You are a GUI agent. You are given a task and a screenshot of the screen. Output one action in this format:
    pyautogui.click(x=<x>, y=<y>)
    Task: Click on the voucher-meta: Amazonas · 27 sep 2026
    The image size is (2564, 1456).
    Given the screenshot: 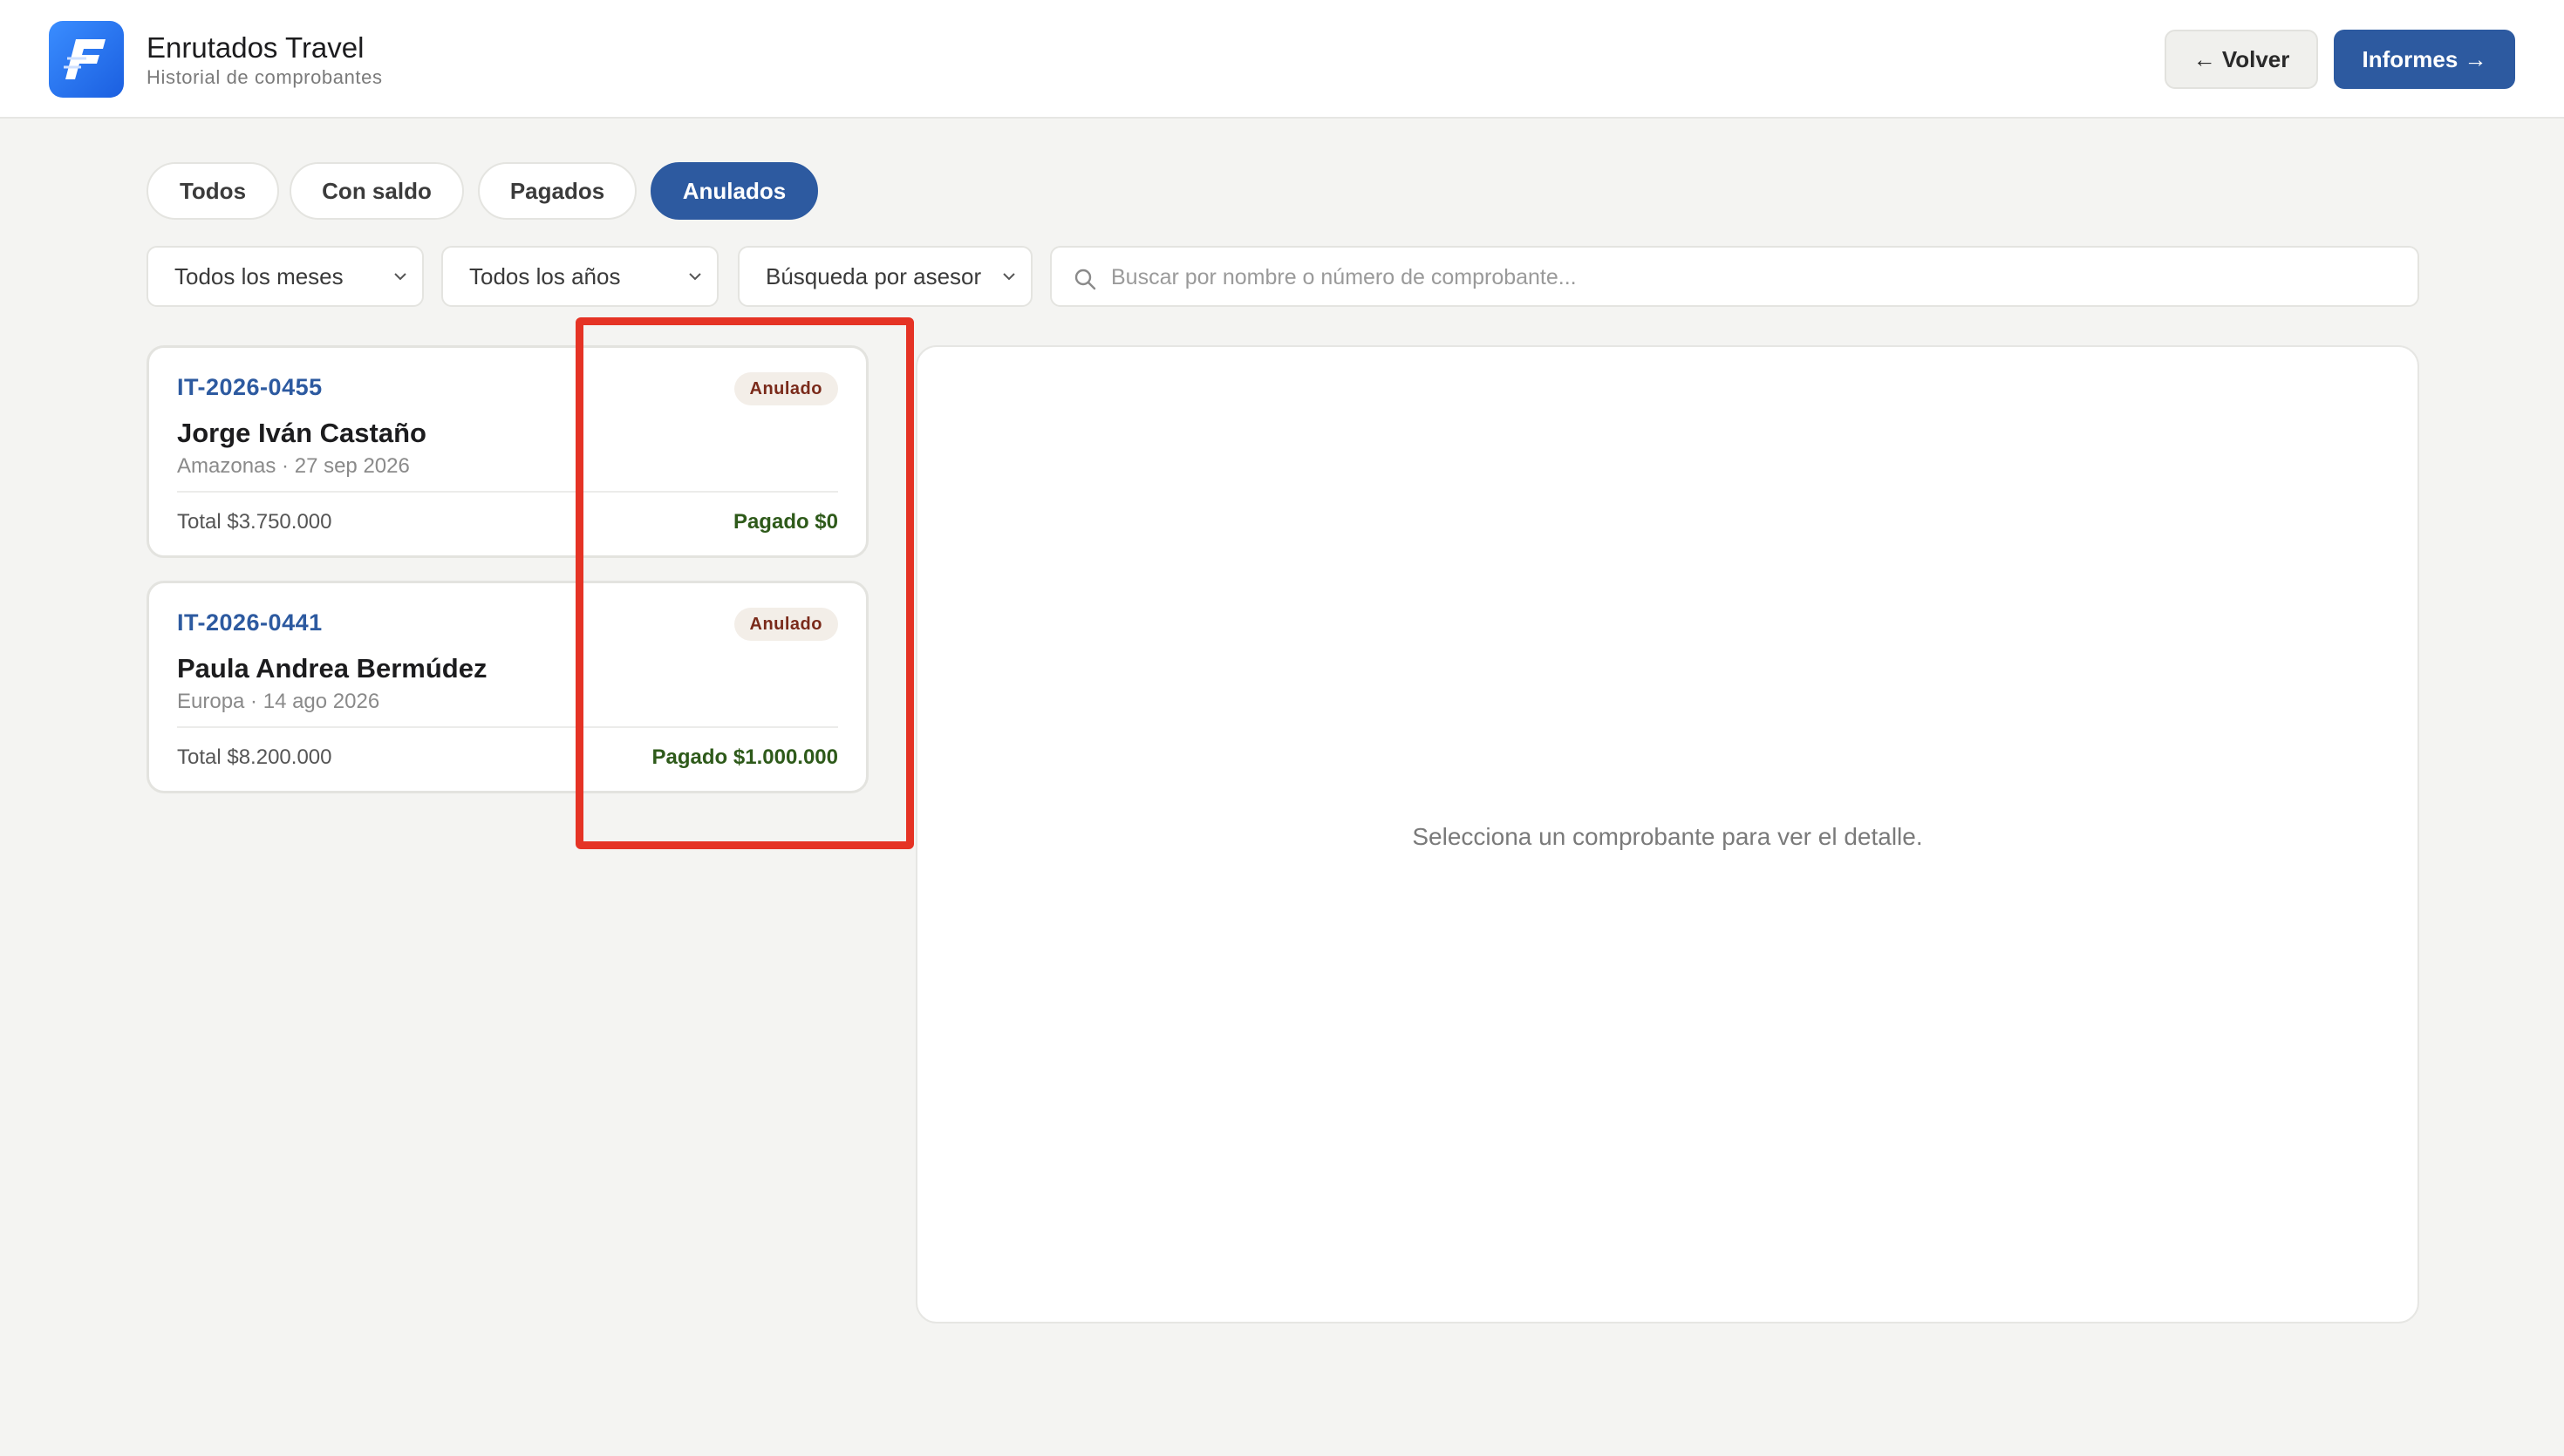 What is the action you would take?
    pyautogui.click(x=293, y=466)
    